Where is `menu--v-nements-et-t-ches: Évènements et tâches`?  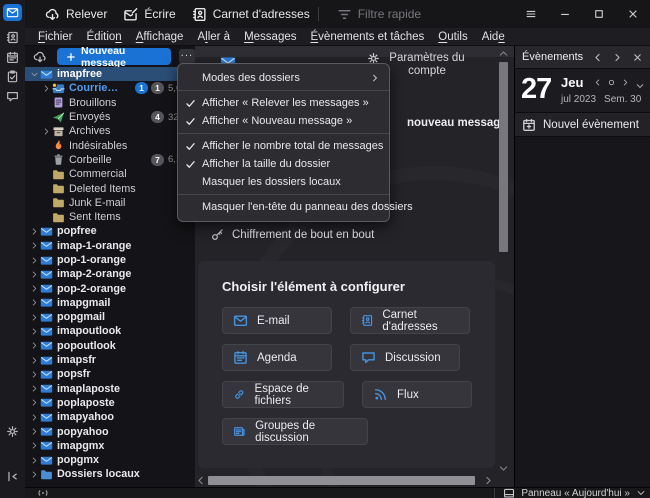
menu--v-nements-et-t-ches: Évènements et tâches is located at coordinates (368, 37).